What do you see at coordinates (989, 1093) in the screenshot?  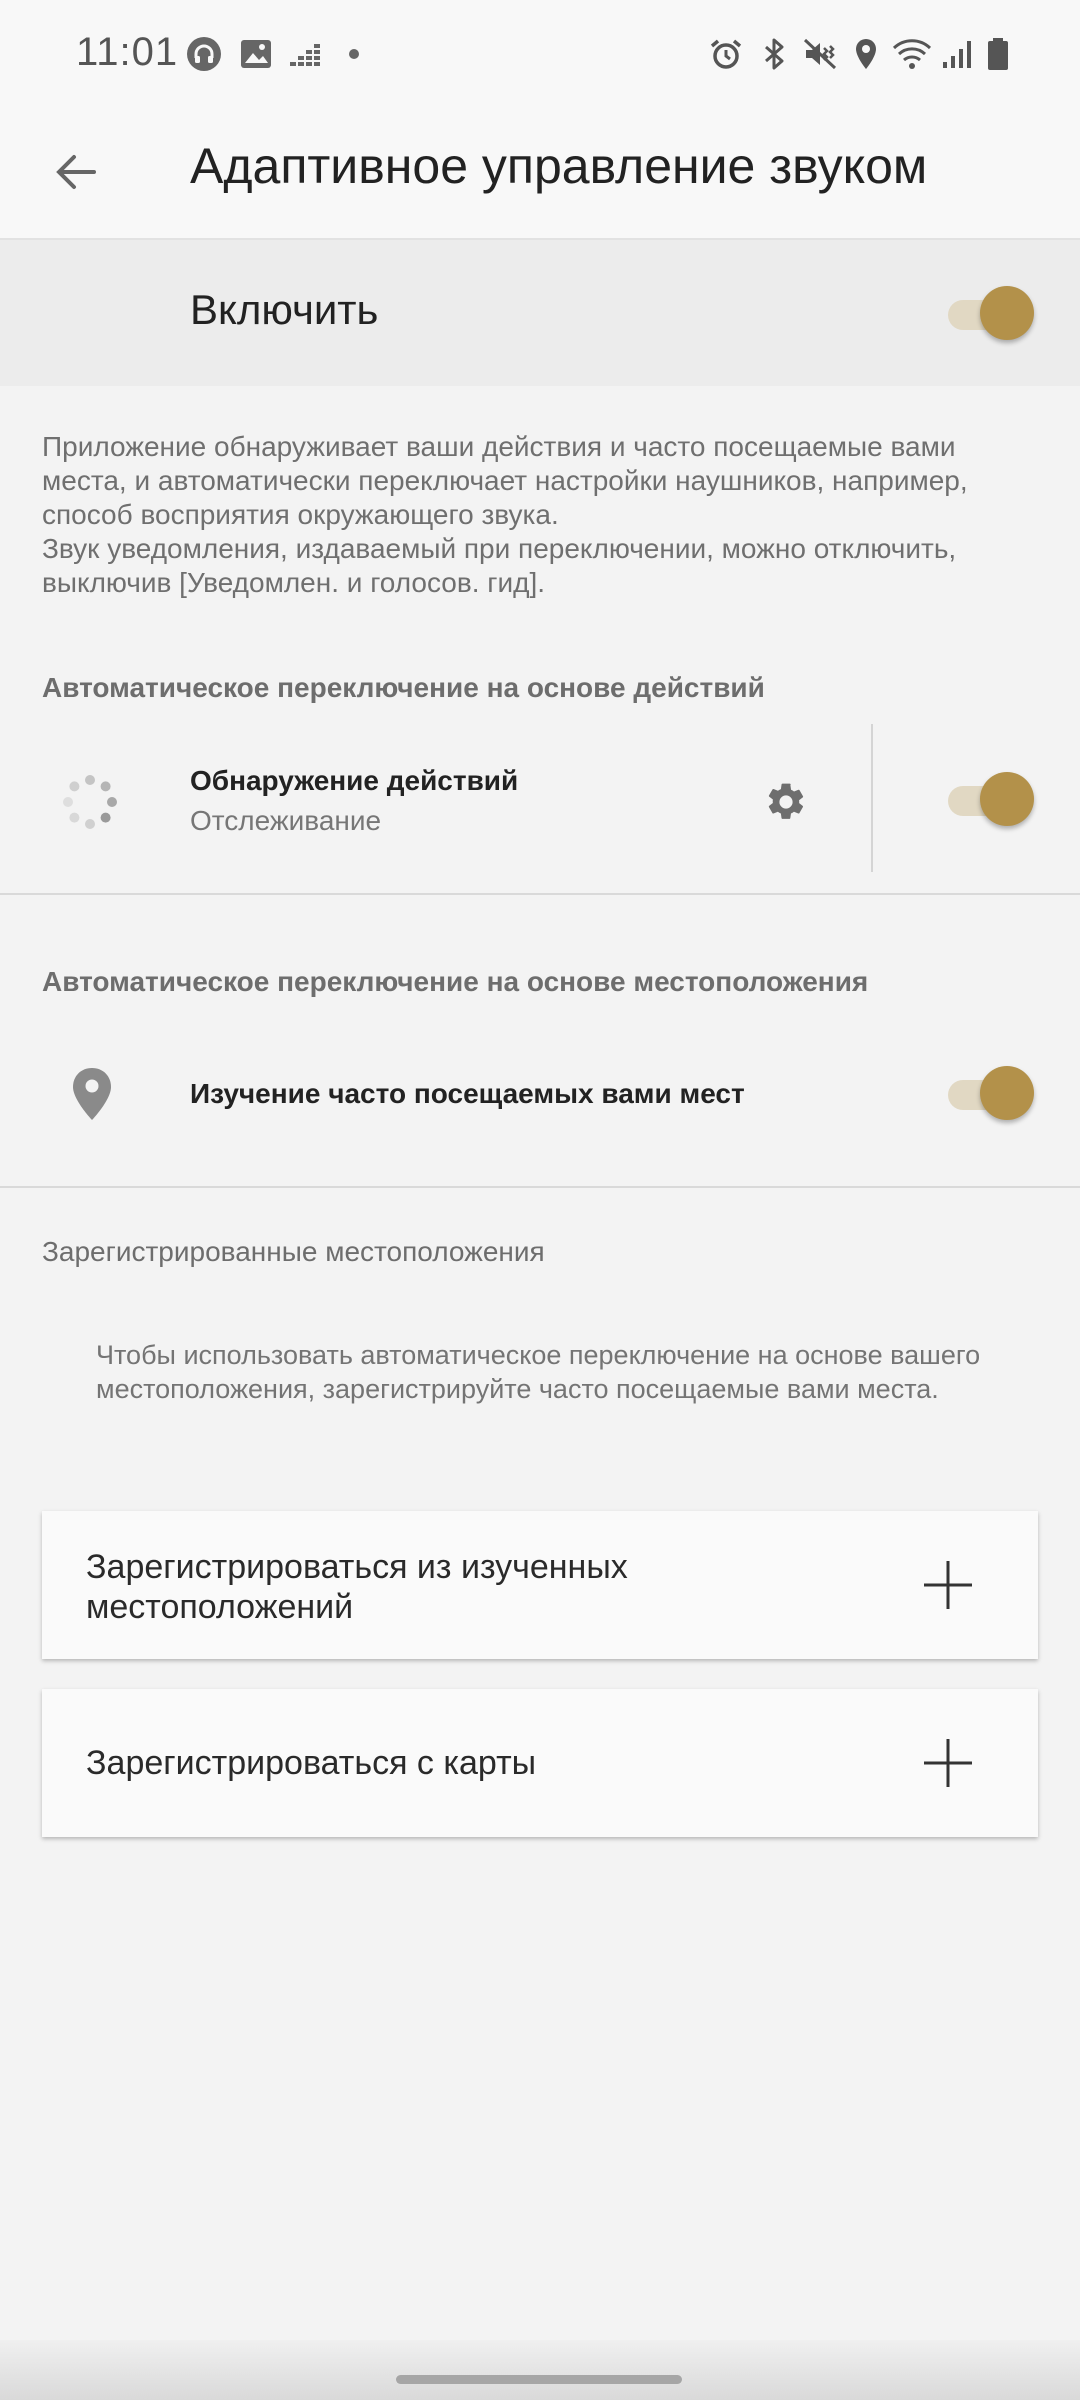 I see `learn-places-toggle` at bounding box center [989, 1093].